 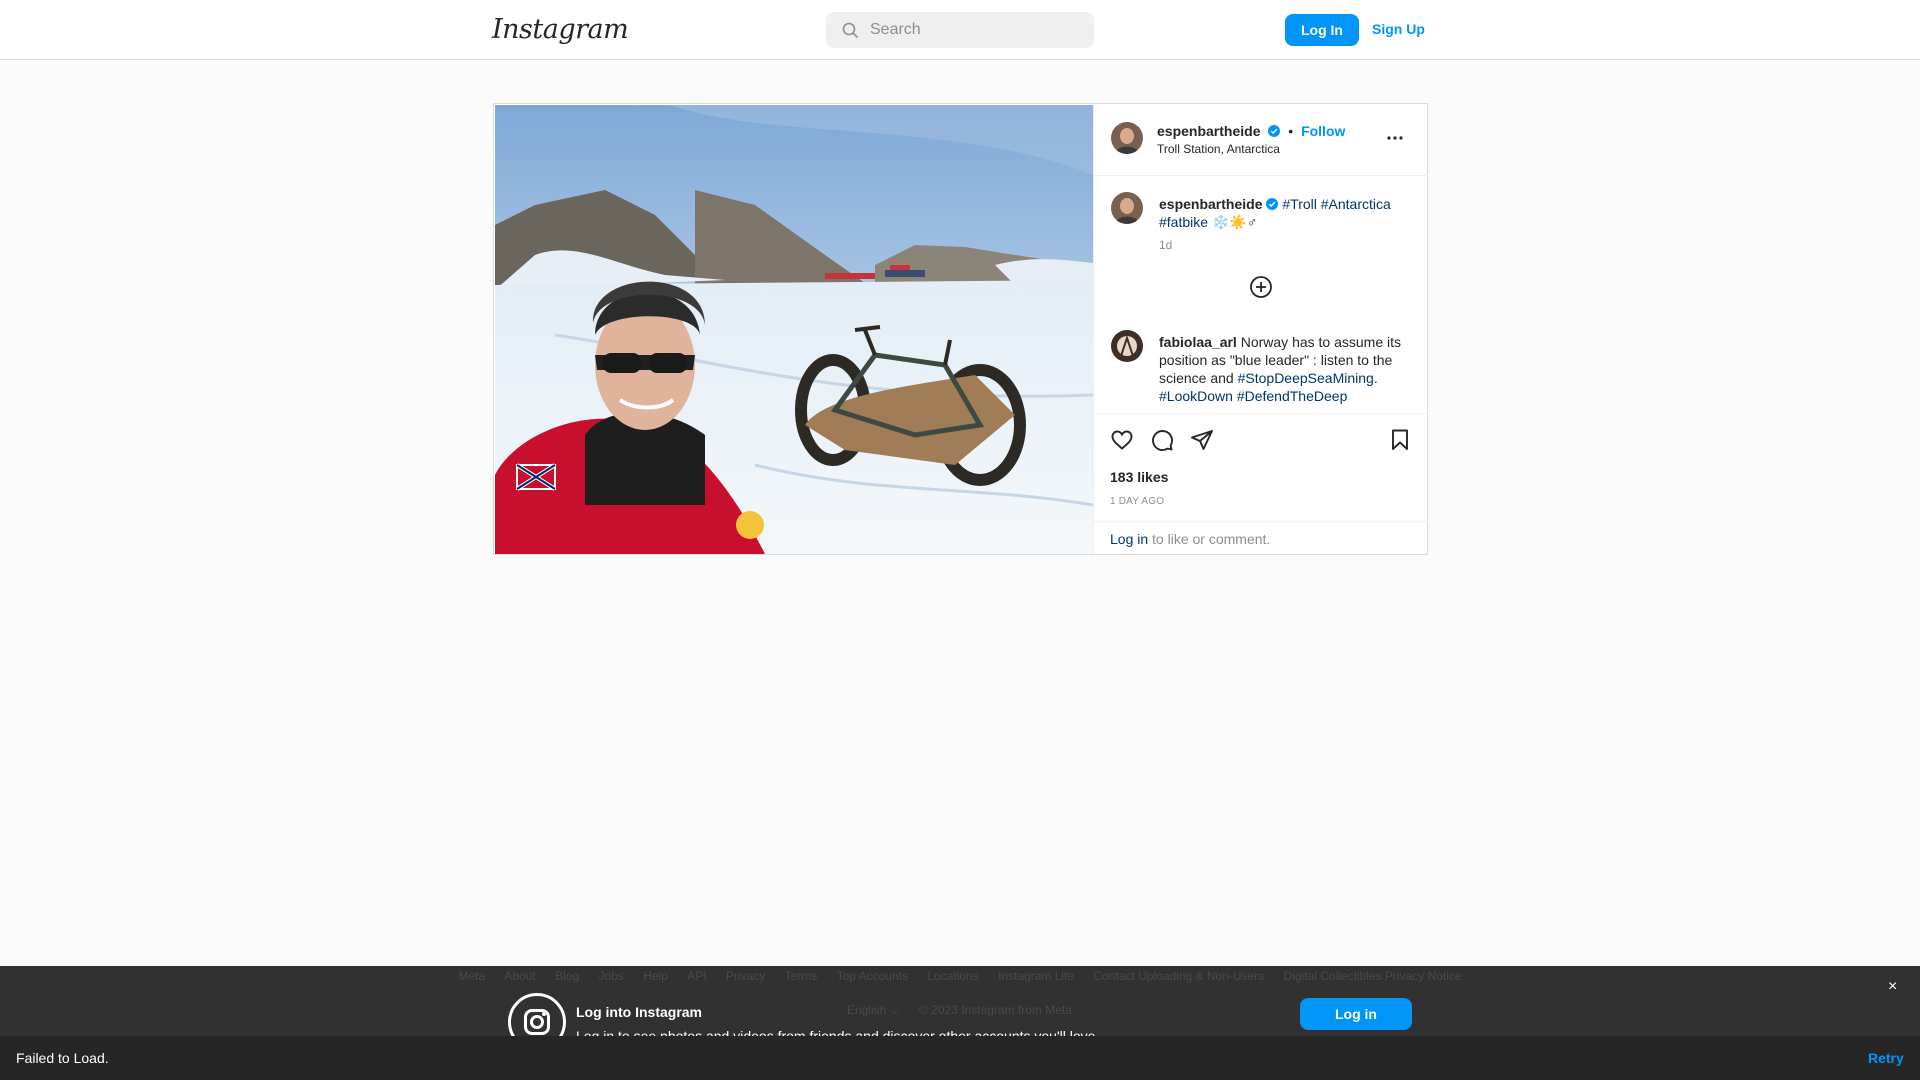 What do you see at coordinates (1323, 131) in the screenshot?
I see `follow-button: Follow` at bounding box center [1323, 131].